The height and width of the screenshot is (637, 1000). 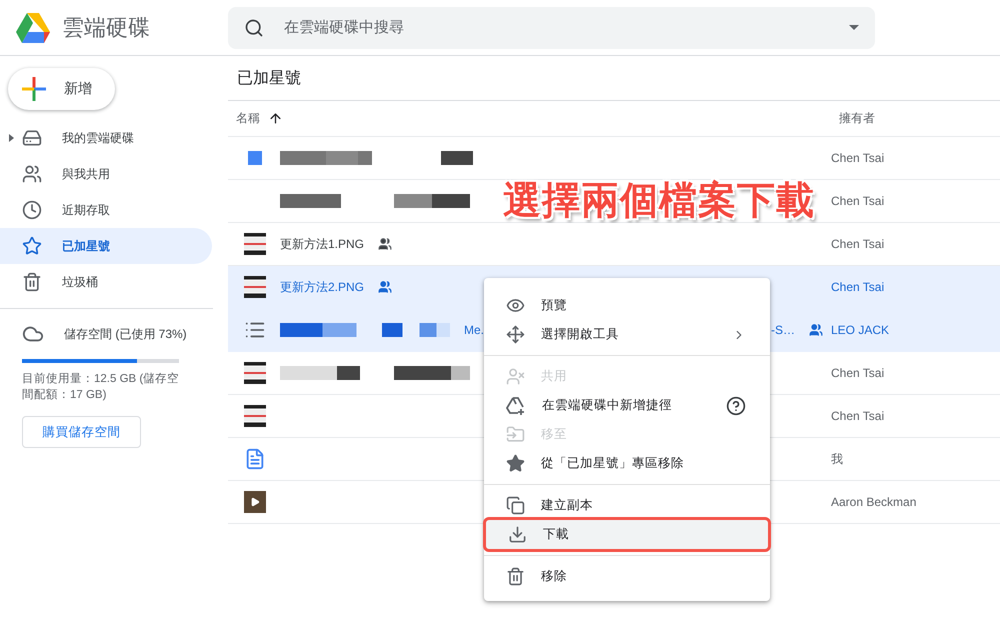 I want to click on file-name: Me., so click(x=474, y=330).